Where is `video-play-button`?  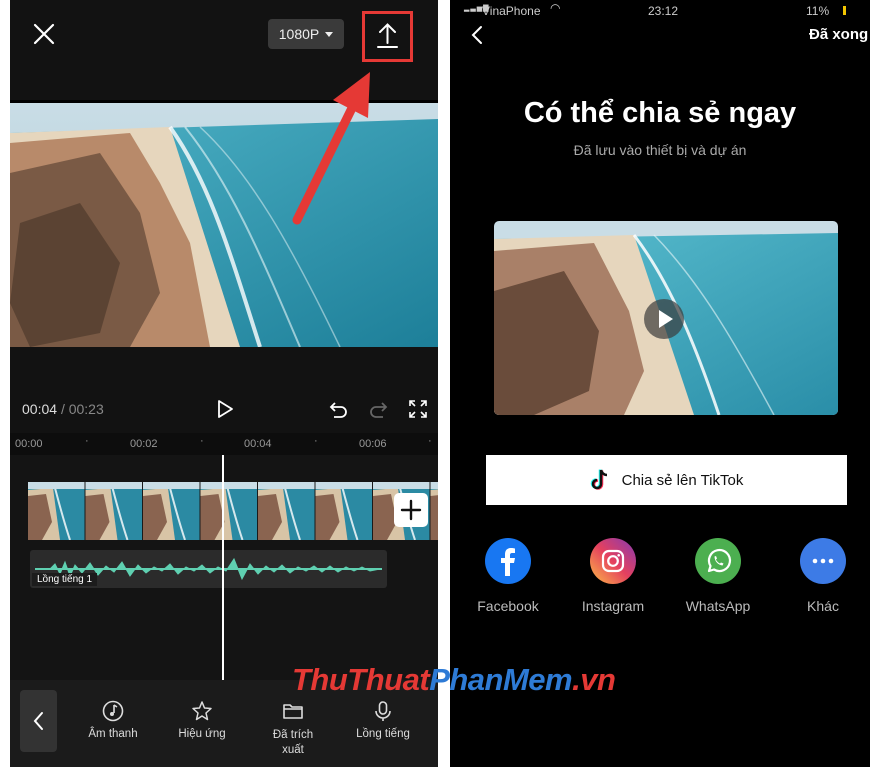
video-play-button is located at coordinates (664, 319).